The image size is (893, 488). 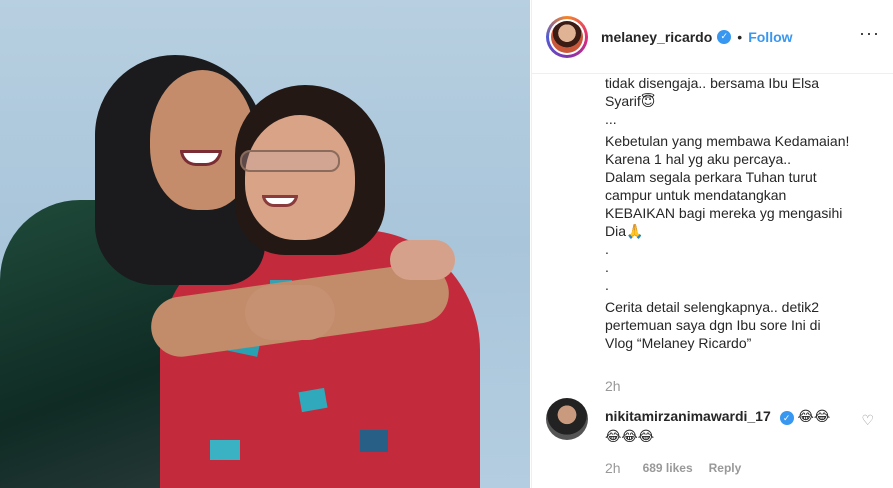 What do you see at coordinates (713, 325) in the screenshot?
I see `caption-line: pertemuan saya dgn Ibu sore Ini di` at bounding box center [713, 325].